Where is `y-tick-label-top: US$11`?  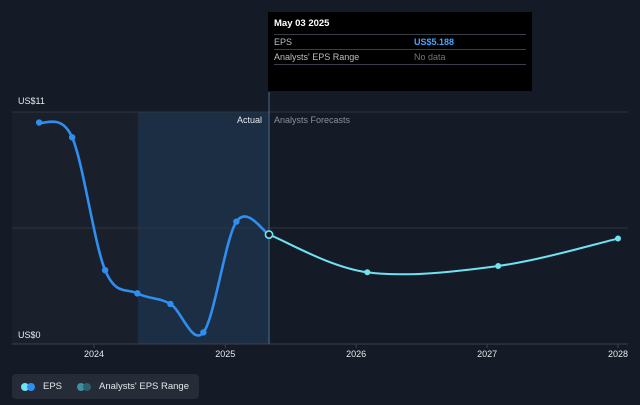 y-tick-label-top: US$11 is located at coordinates (31, 101).